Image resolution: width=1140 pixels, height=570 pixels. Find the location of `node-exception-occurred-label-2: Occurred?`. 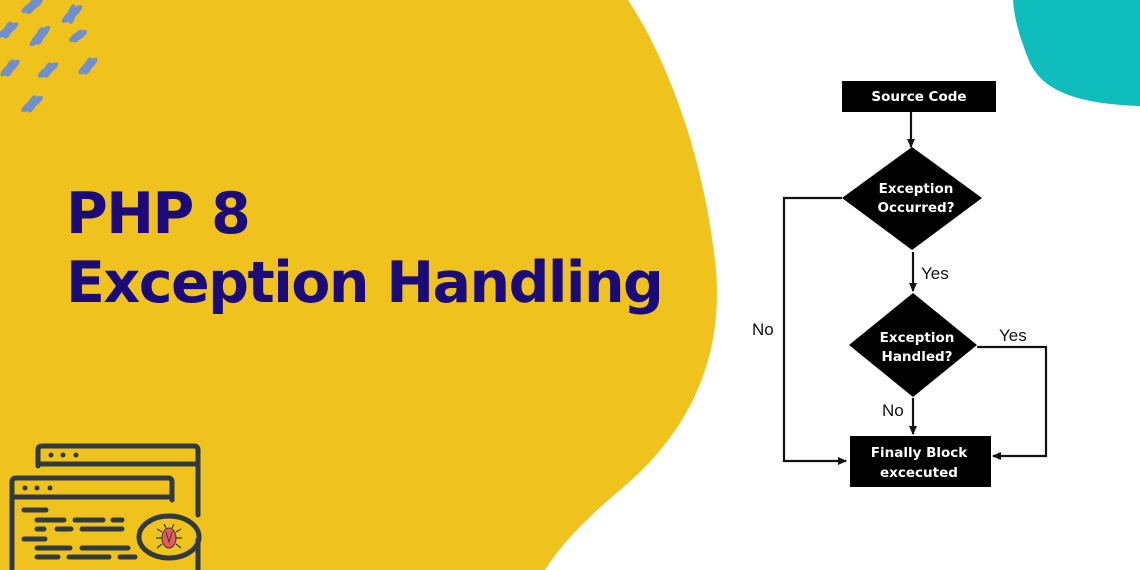

node-exception-occurred-label-2: Occurred? is located at coordinates (915, 208).